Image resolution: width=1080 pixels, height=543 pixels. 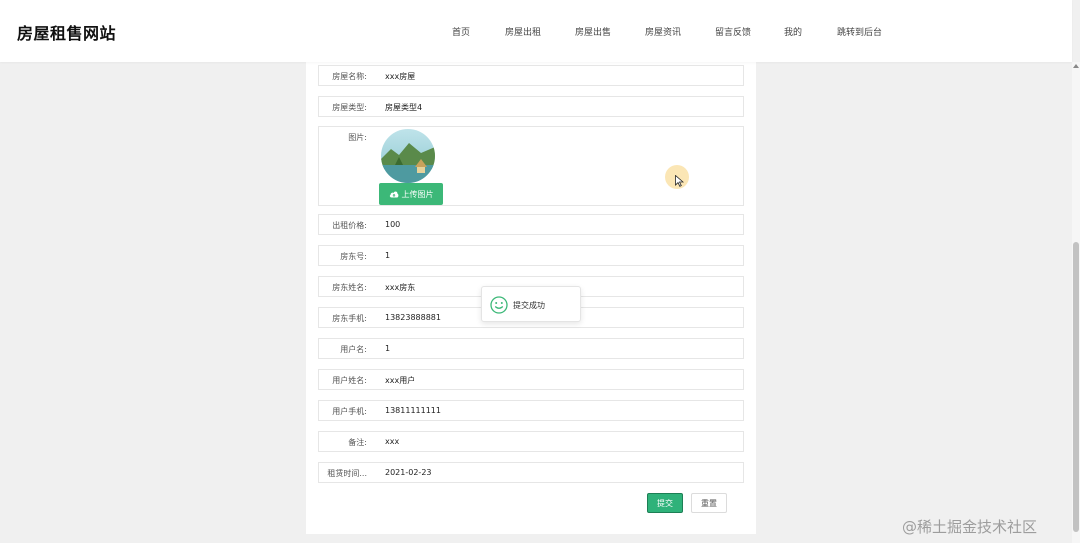 What do you see at coordinates (531, 106) in the screenshot?
I see `field-house-type: 房屋类型: 房屋类型4` at bounding box center [531, 106].